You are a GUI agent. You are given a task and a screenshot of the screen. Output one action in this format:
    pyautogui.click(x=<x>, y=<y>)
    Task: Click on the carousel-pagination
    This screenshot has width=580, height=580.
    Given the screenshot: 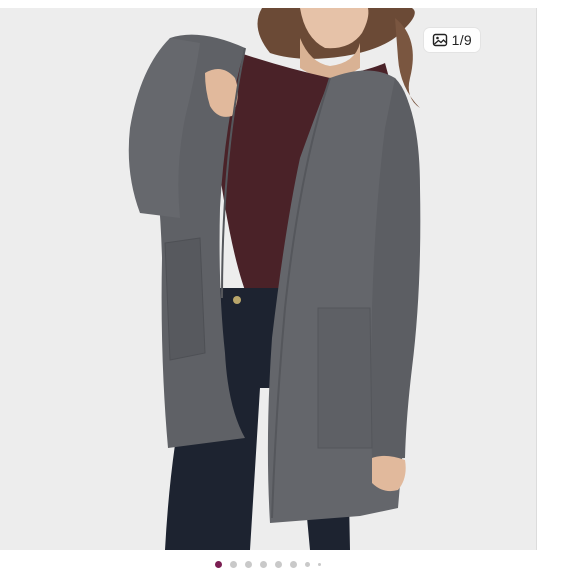 What is the action you would take?
    pyautogui.click(x=268, y=564)
    